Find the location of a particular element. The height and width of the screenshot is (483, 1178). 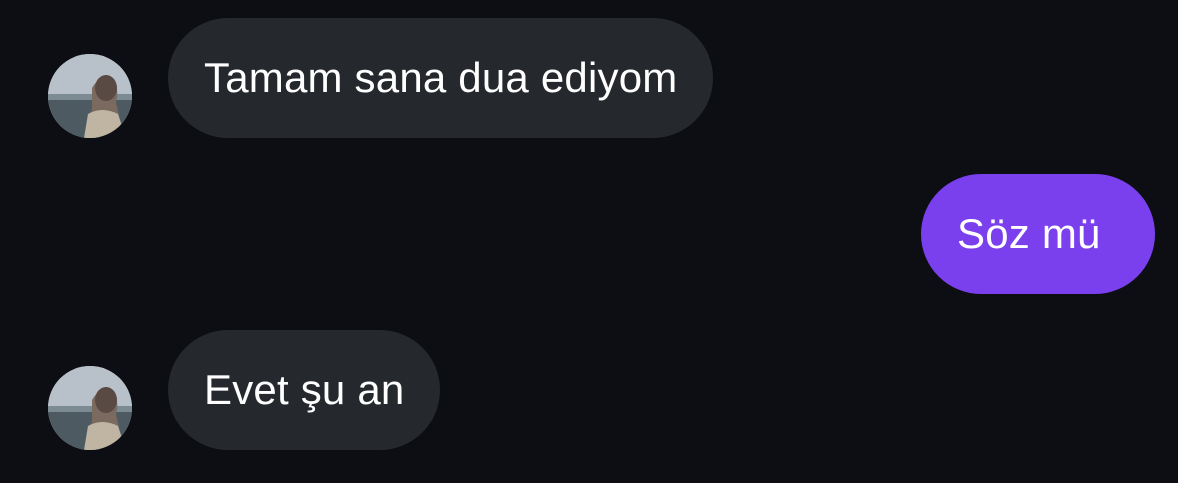

message-bubble-incoming: Evet şu an is located at coordinates (304, 390).